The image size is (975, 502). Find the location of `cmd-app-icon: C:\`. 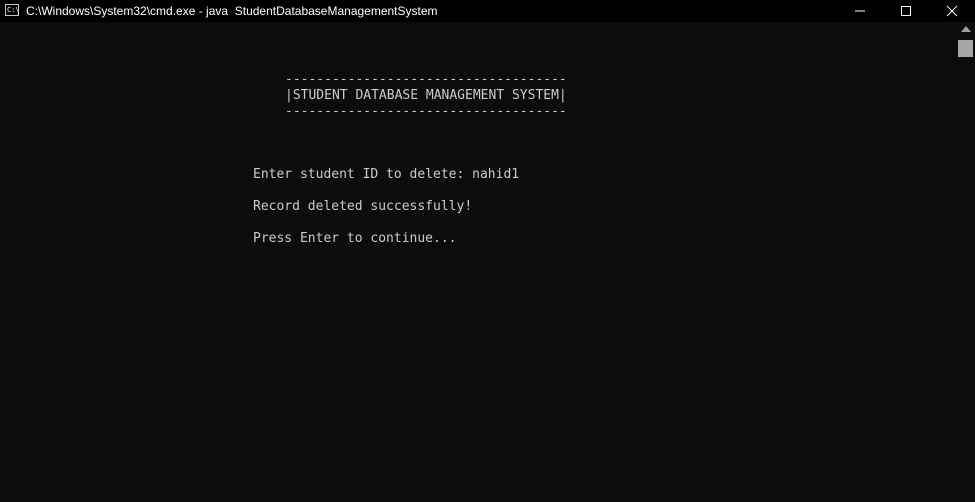

cmd-app-icon: C:\ is located at coordinates (12, 10).